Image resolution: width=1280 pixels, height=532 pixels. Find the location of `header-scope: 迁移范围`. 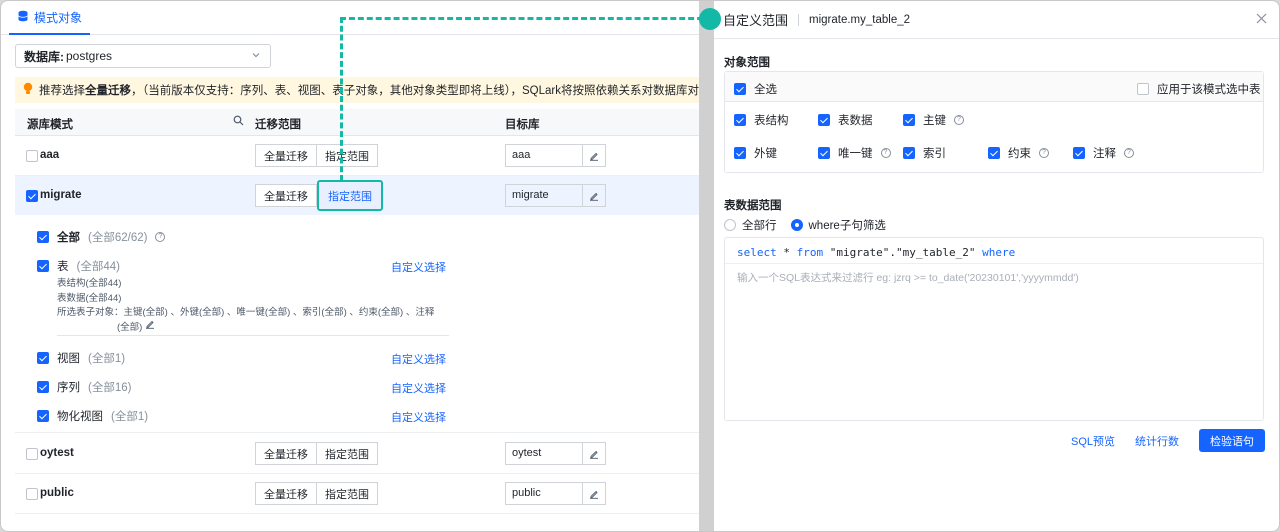

header-scope: 迁移范围 is located at coordinates (278, 125).